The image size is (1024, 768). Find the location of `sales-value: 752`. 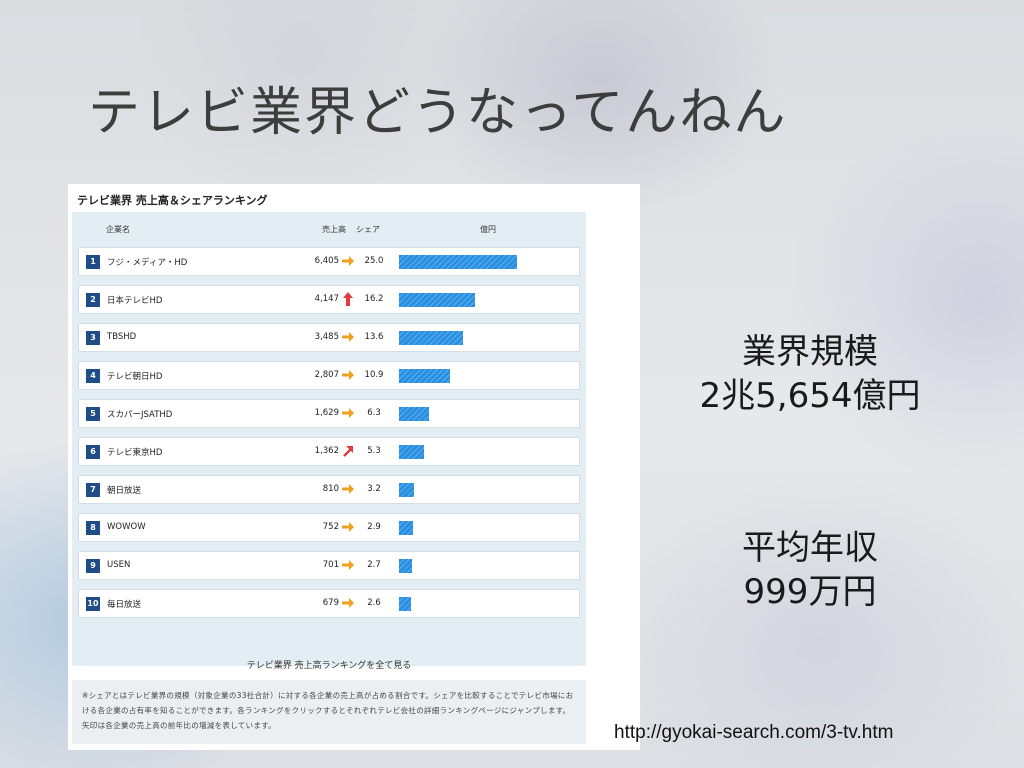

sales-value: 752 is located at coordinates (330, 527).